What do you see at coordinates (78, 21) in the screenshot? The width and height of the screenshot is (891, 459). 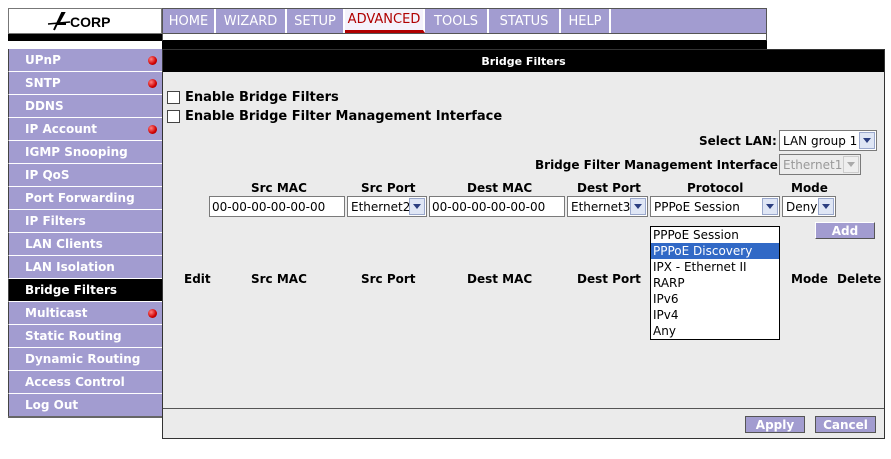 I see `acorp-logo-icon: CORP` at bounding box center [78, 21].